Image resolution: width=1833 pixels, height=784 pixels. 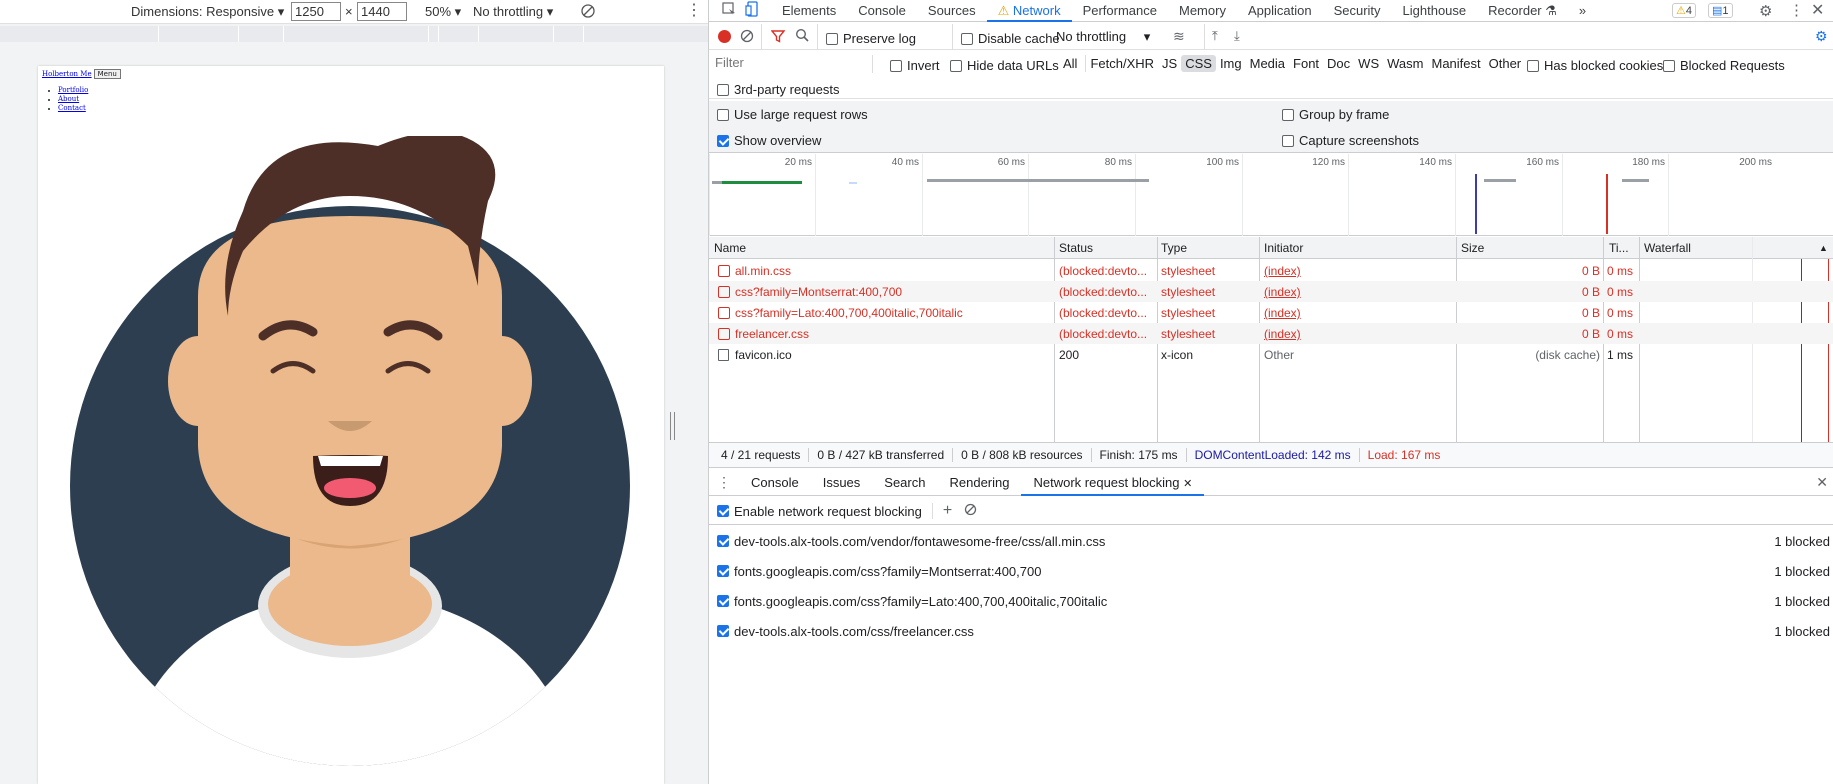 I want to click on filter-wasm: Wasm, so click(x=1405, y=63).